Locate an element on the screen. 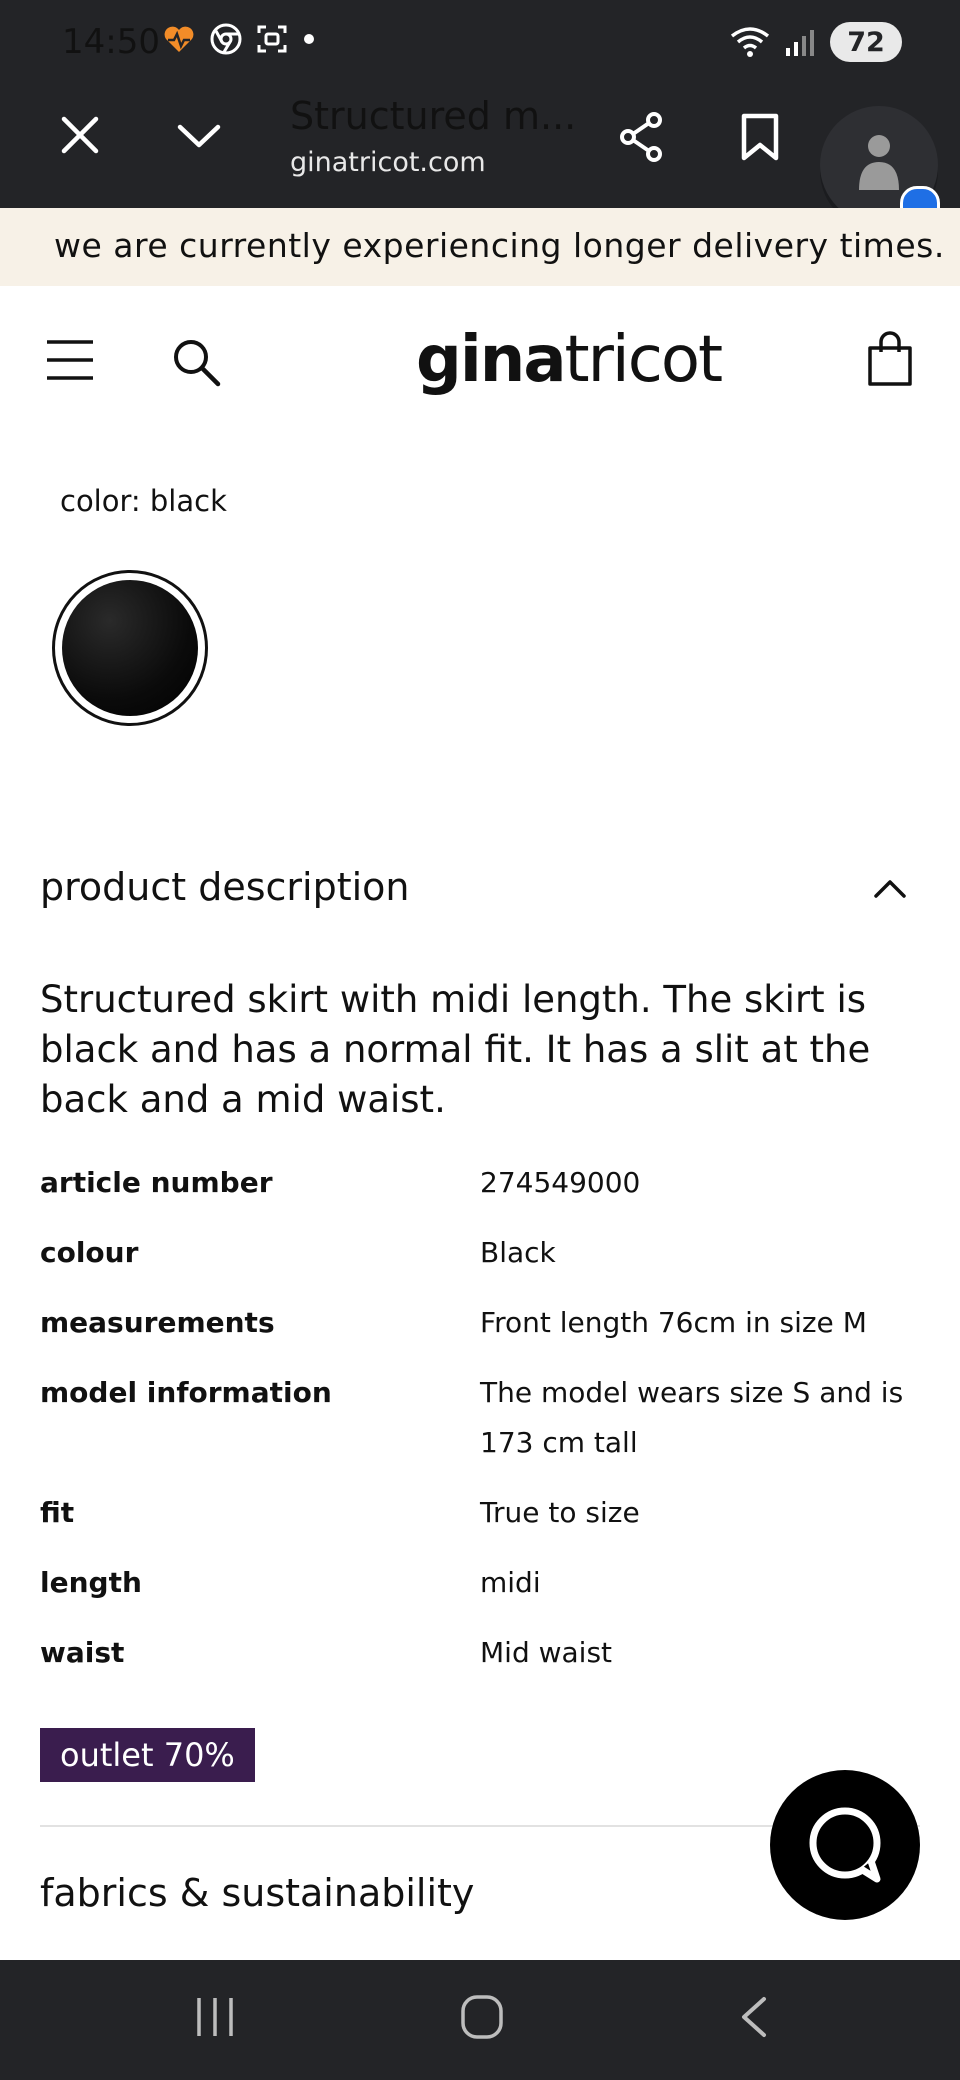 The height and width of the screenshot is (2080, 960). back-icon is located at coordinates (754, 2017).